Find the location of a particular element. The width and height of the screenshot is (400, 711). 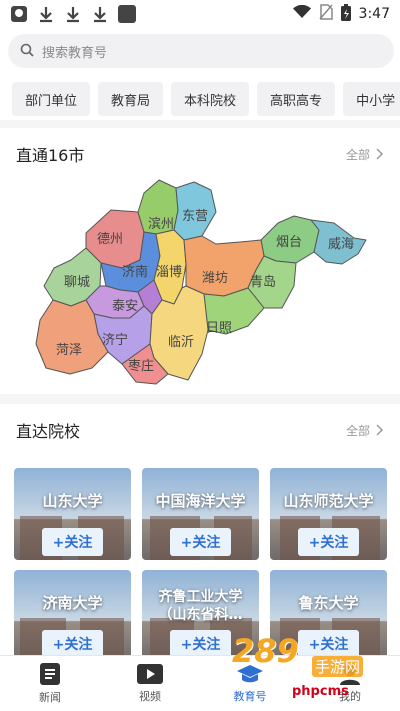

label-weifang: 潍坊 is located at coordinates (215, 278).